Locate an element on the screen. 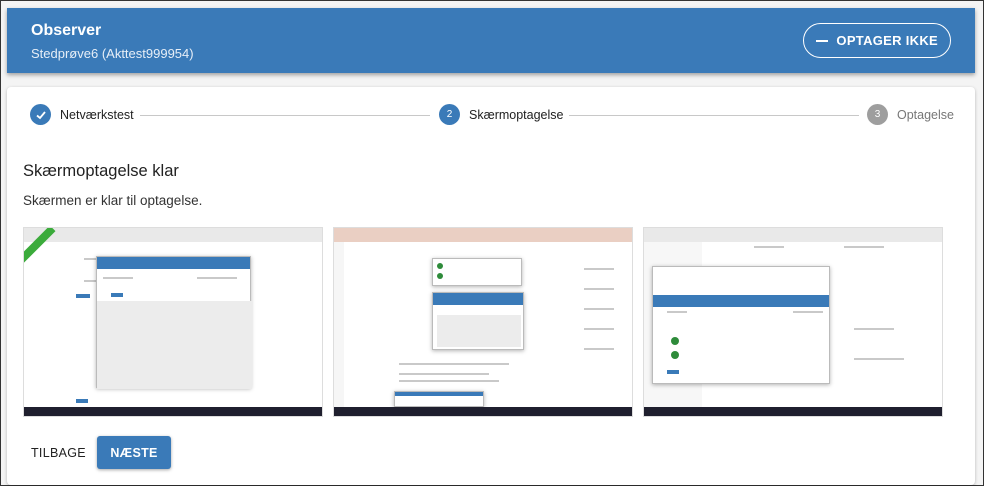 This screenshot has width=984, height=486. step-recording: 3 Optagelse is located at coordinates (910, 114).